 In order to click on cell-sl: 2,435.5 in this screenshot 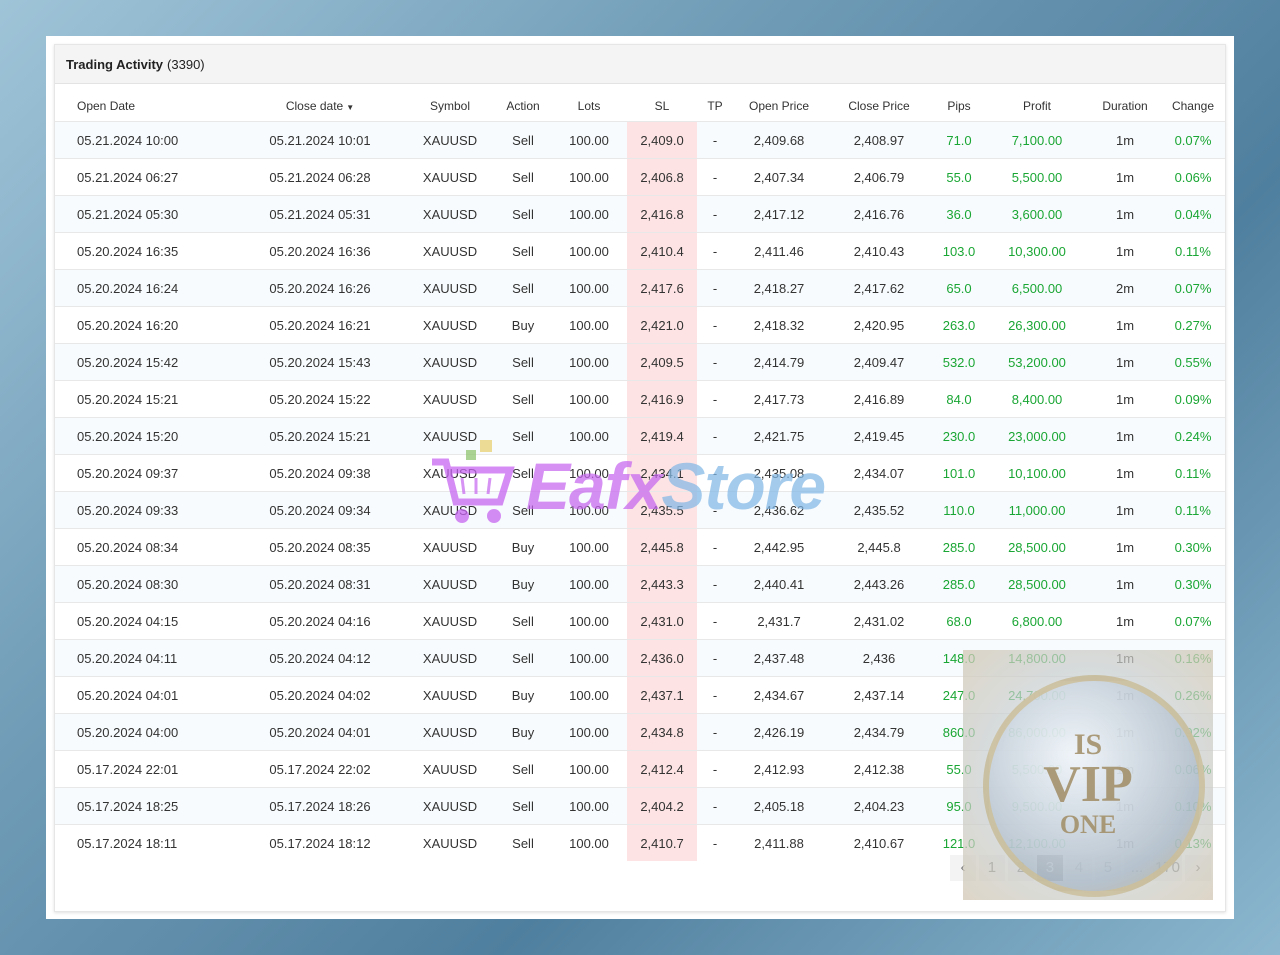, I will do `click(662, 510)`.